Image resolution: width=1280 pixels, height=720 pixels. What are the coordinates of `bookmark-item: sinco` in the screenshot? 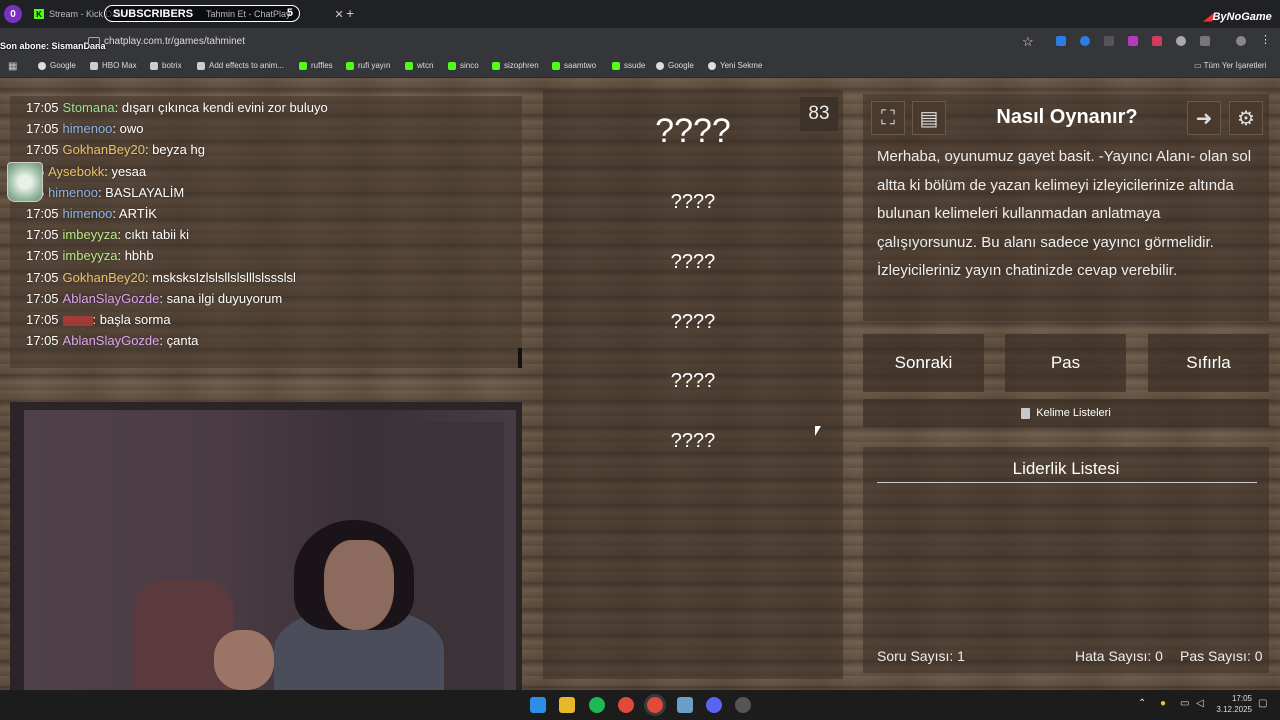 It's located at (463, 65).